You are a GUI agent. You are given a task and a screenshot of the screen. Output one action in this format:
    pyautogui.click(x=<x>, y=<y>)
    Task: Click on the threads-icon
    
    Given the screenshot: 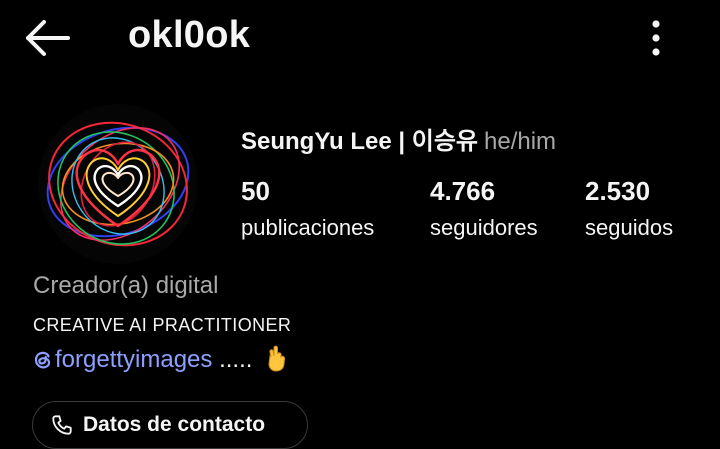 What is the action you would take?
    pyautogui.click(x=42, y=360)
    